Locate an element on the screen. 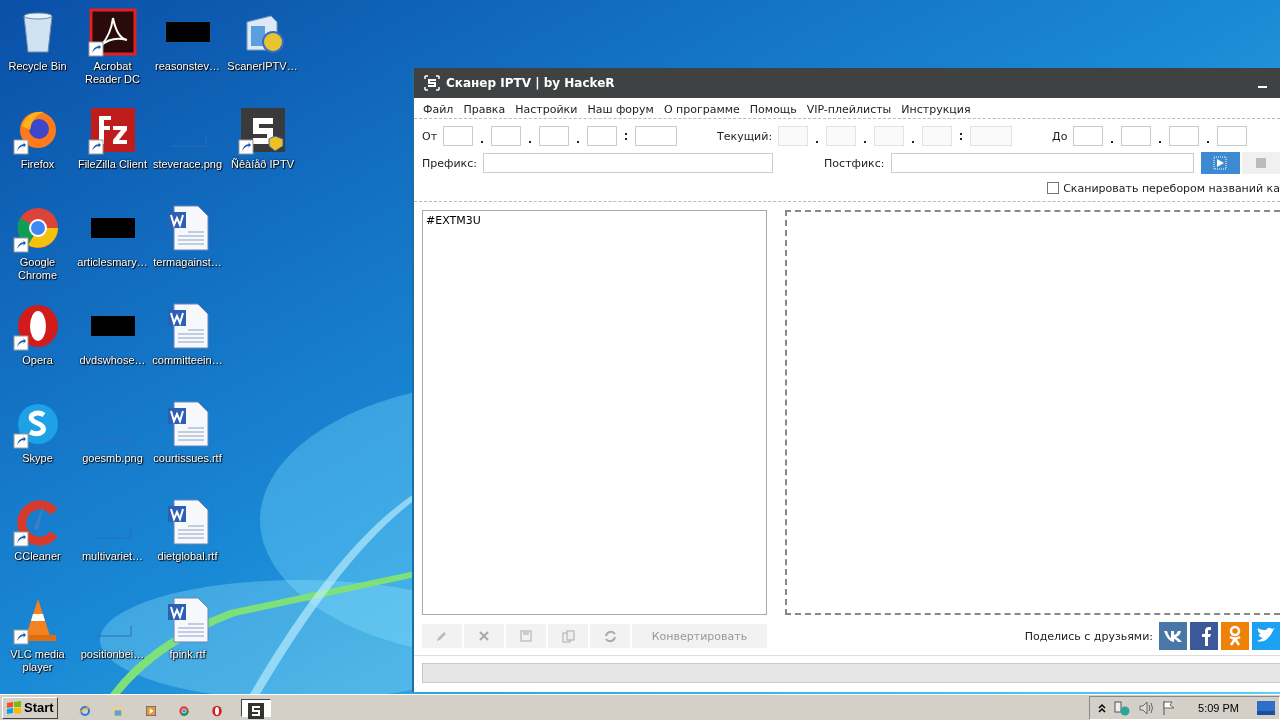 This screenshot has width=1280, height=720. flag-icon is located at coordinates (1169, 707).